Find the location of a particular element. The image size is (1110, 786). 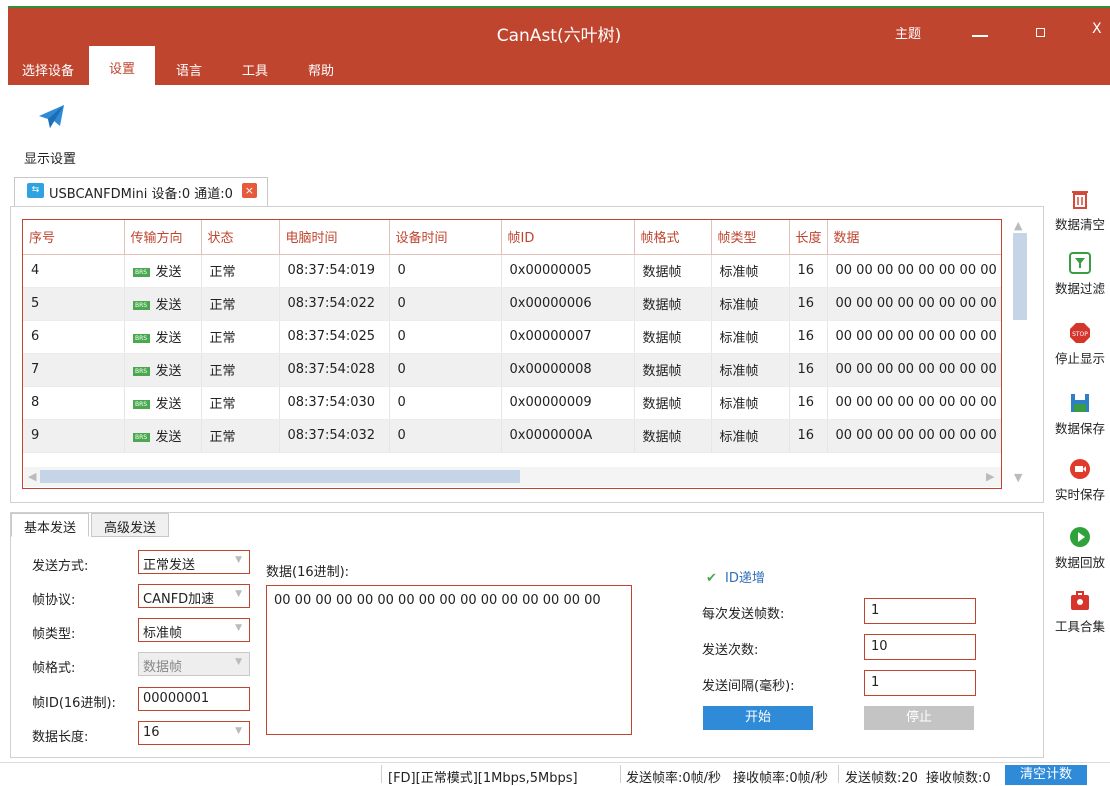

scroll-left-icon: ◀ is located at coordinates (32, 476).